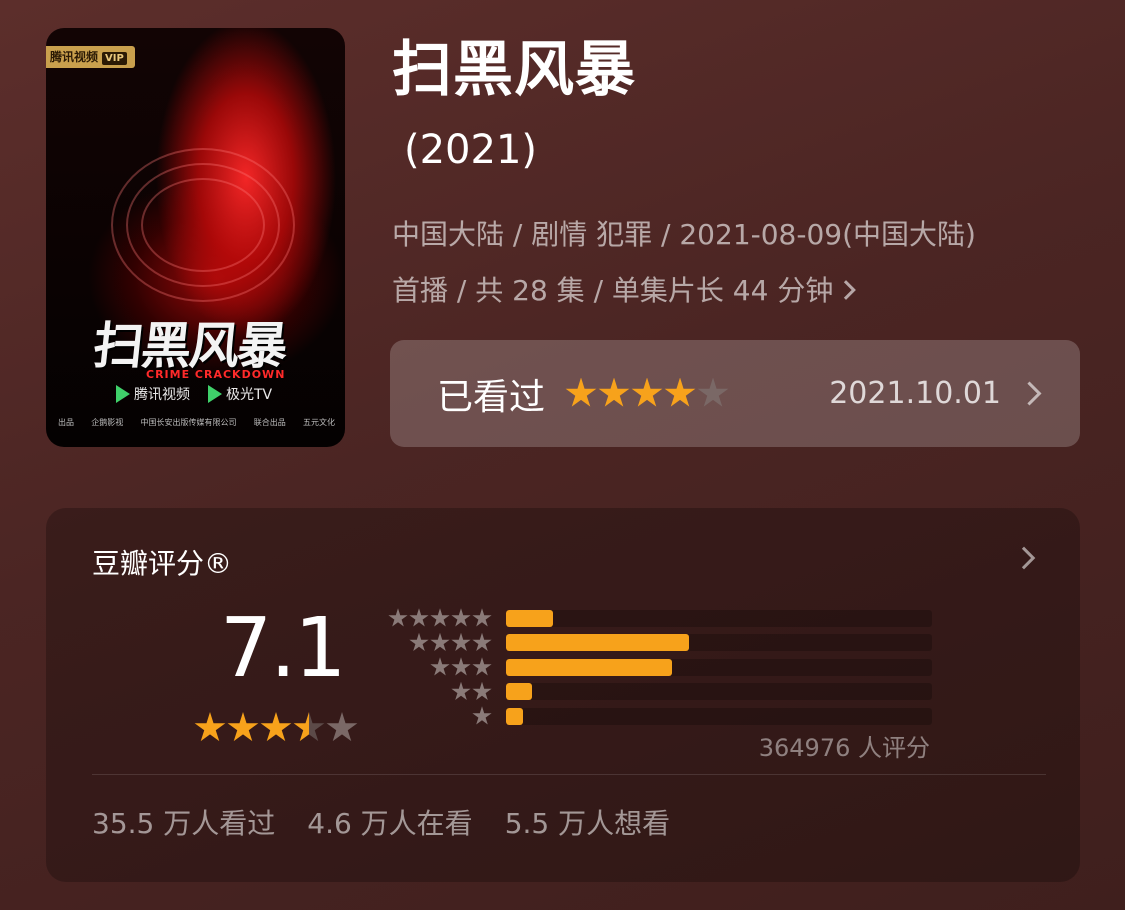 This screenshot has height=910, width=1125. I want to click on credit-text: 企鹅影视, so click(107, 422).